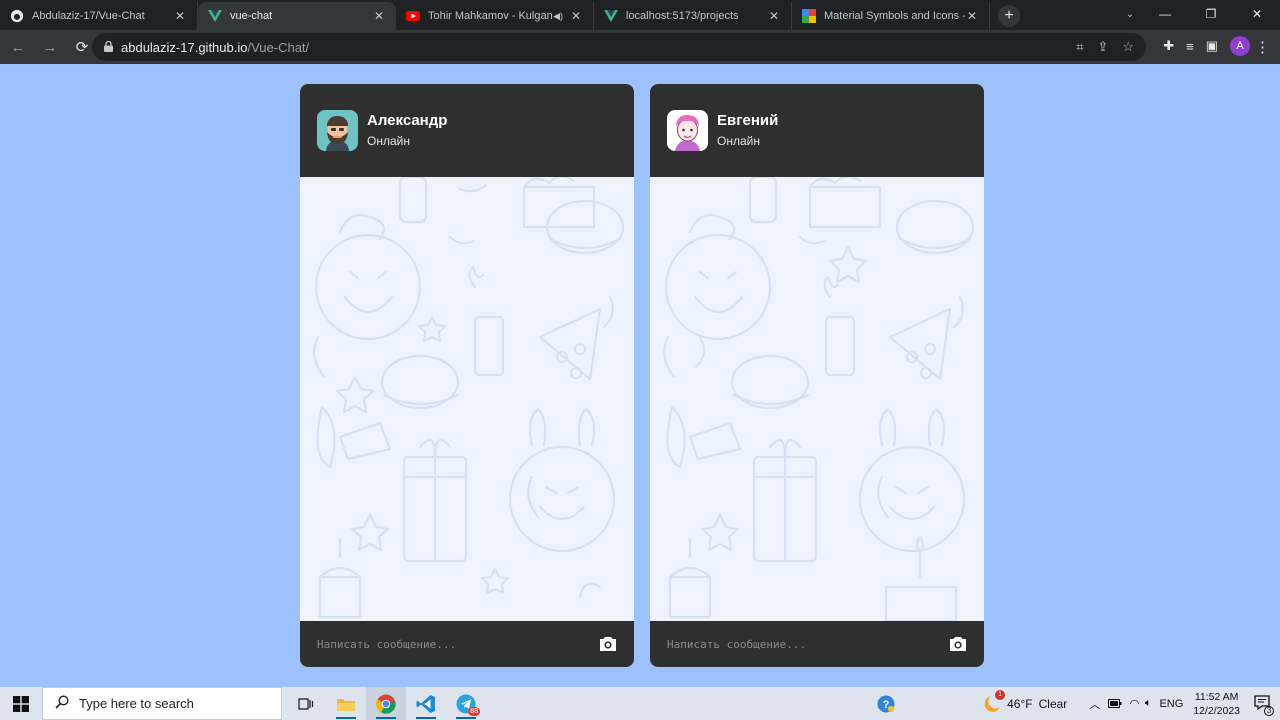  What do you see at coordinates (136, 703) in the screenshot?
I see `search-placeholder: Type here to search` at bounding box center [136, 703].